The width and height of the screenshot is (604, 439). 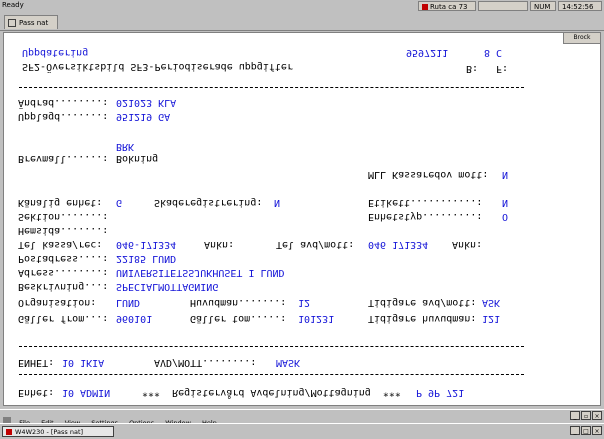 I want to click on enhet-value: 10 1KIA, so click(x=83, y=362).